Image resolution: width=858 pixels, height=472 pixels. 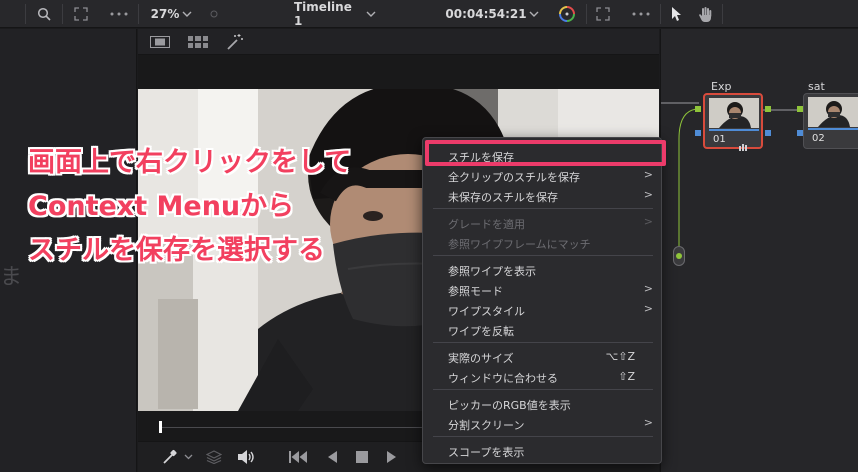 What do you see at coordinates (332, 457) in the screenshot?
I see `play-reverse-icon` at bounding box center [332, 457].